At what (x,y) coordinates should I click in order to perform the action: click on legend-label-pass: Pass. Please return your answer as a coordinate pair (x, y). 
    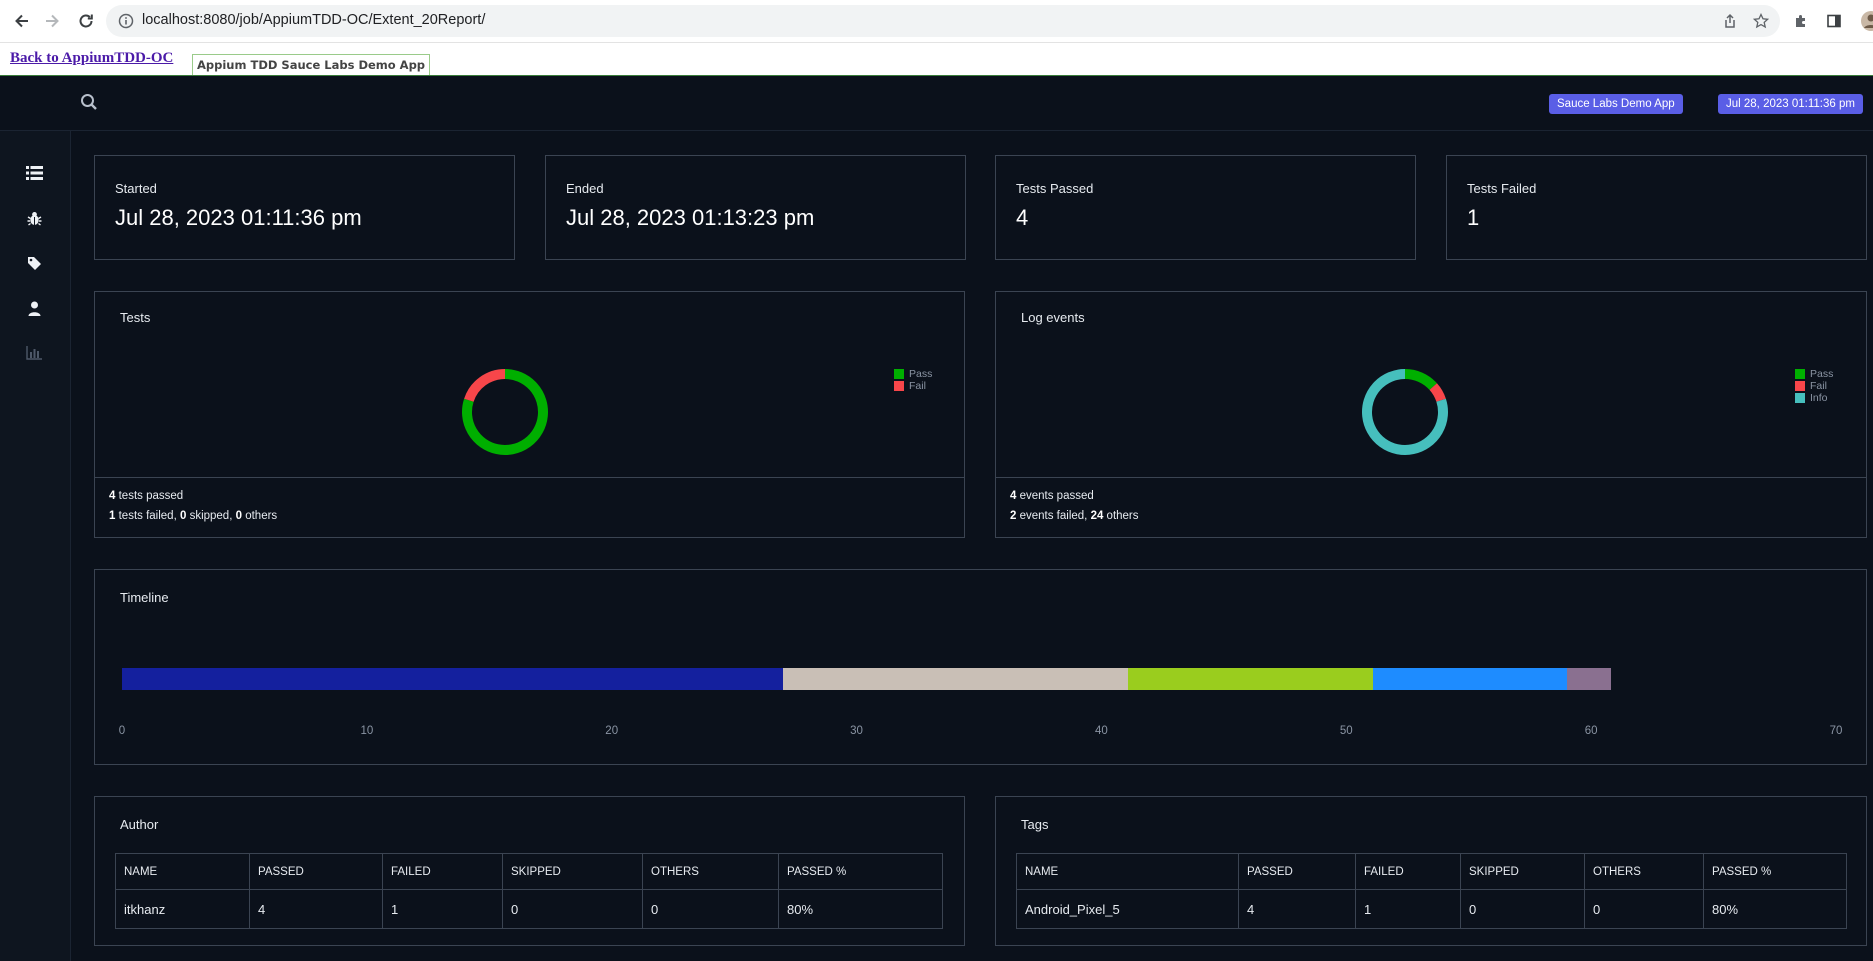
    Looking at the image, I should click on (1822, 374).